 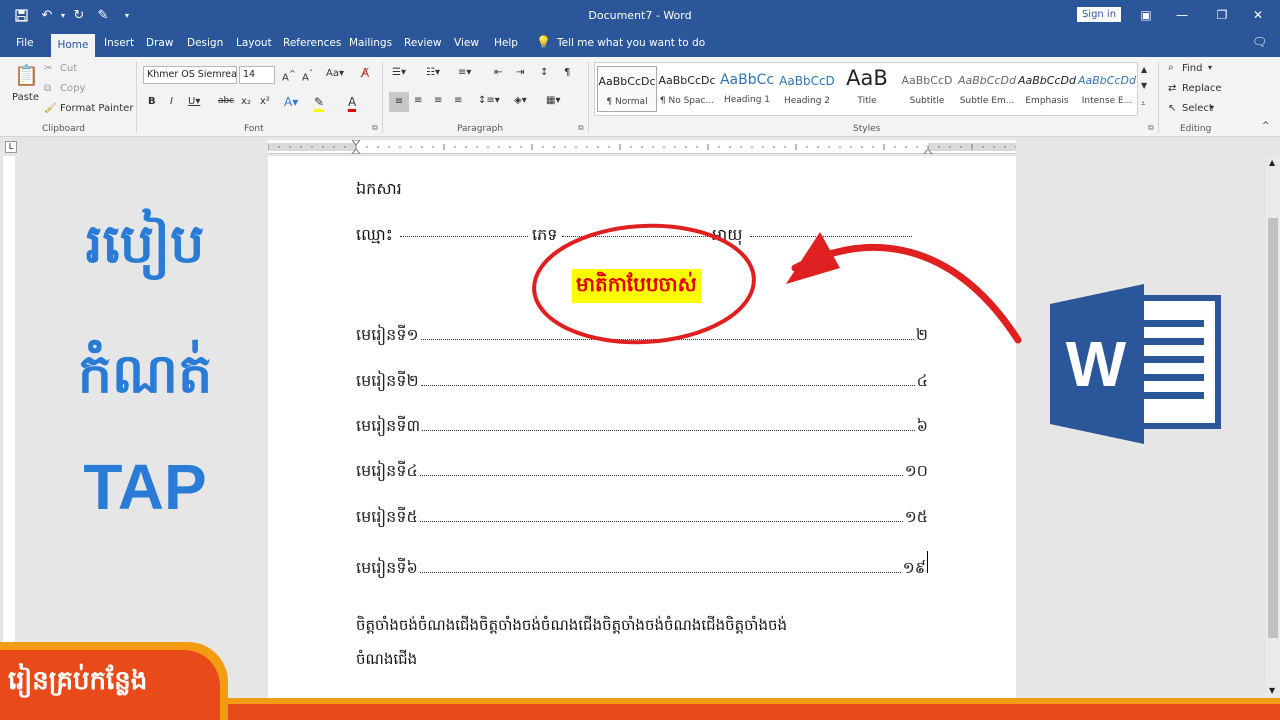 I want to click on overlay-title-line-1: របៀប, so click(x=145, y=243).